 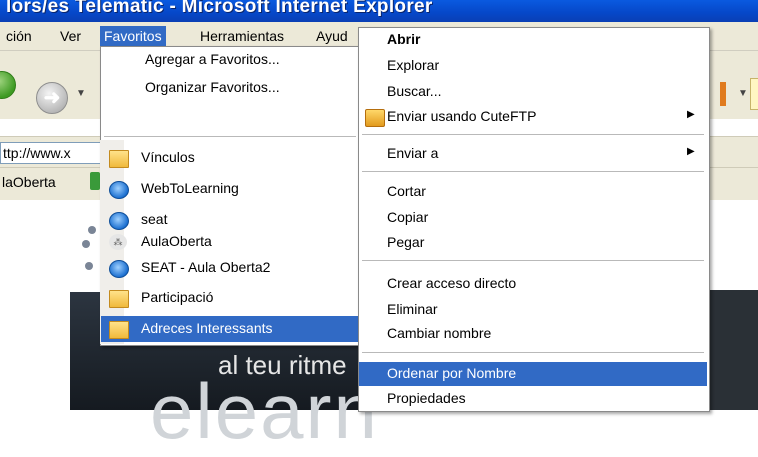 What do you see at coordinates (413, 65) in the screenshot?
I see `context-item-label: Explorar` at bounding box center [413, 65].